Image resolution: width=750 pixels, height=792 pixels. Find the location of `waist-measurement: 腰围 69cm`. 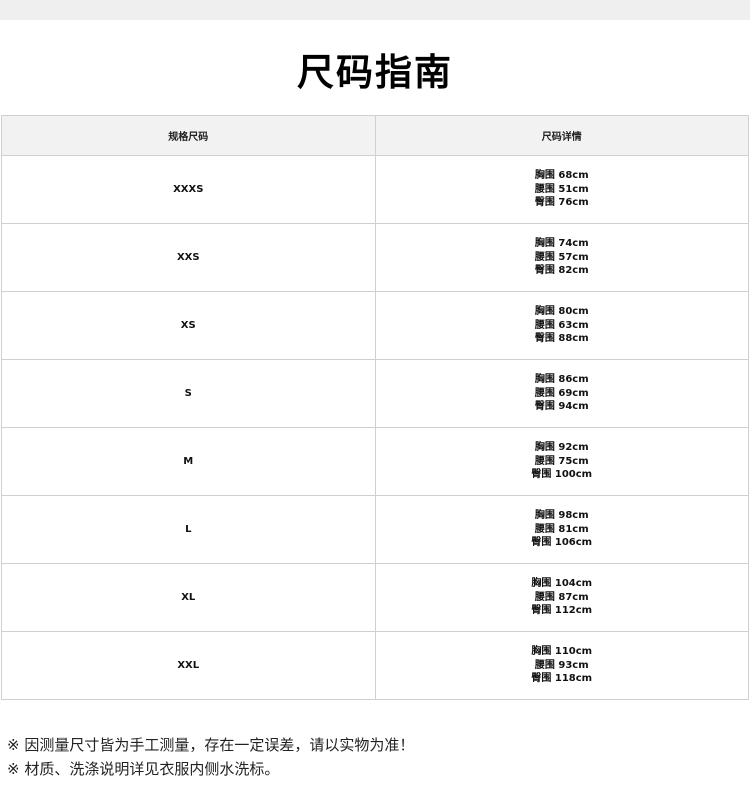

waist-measurement: 腰围 69cm is located at coordinates (561, 393).